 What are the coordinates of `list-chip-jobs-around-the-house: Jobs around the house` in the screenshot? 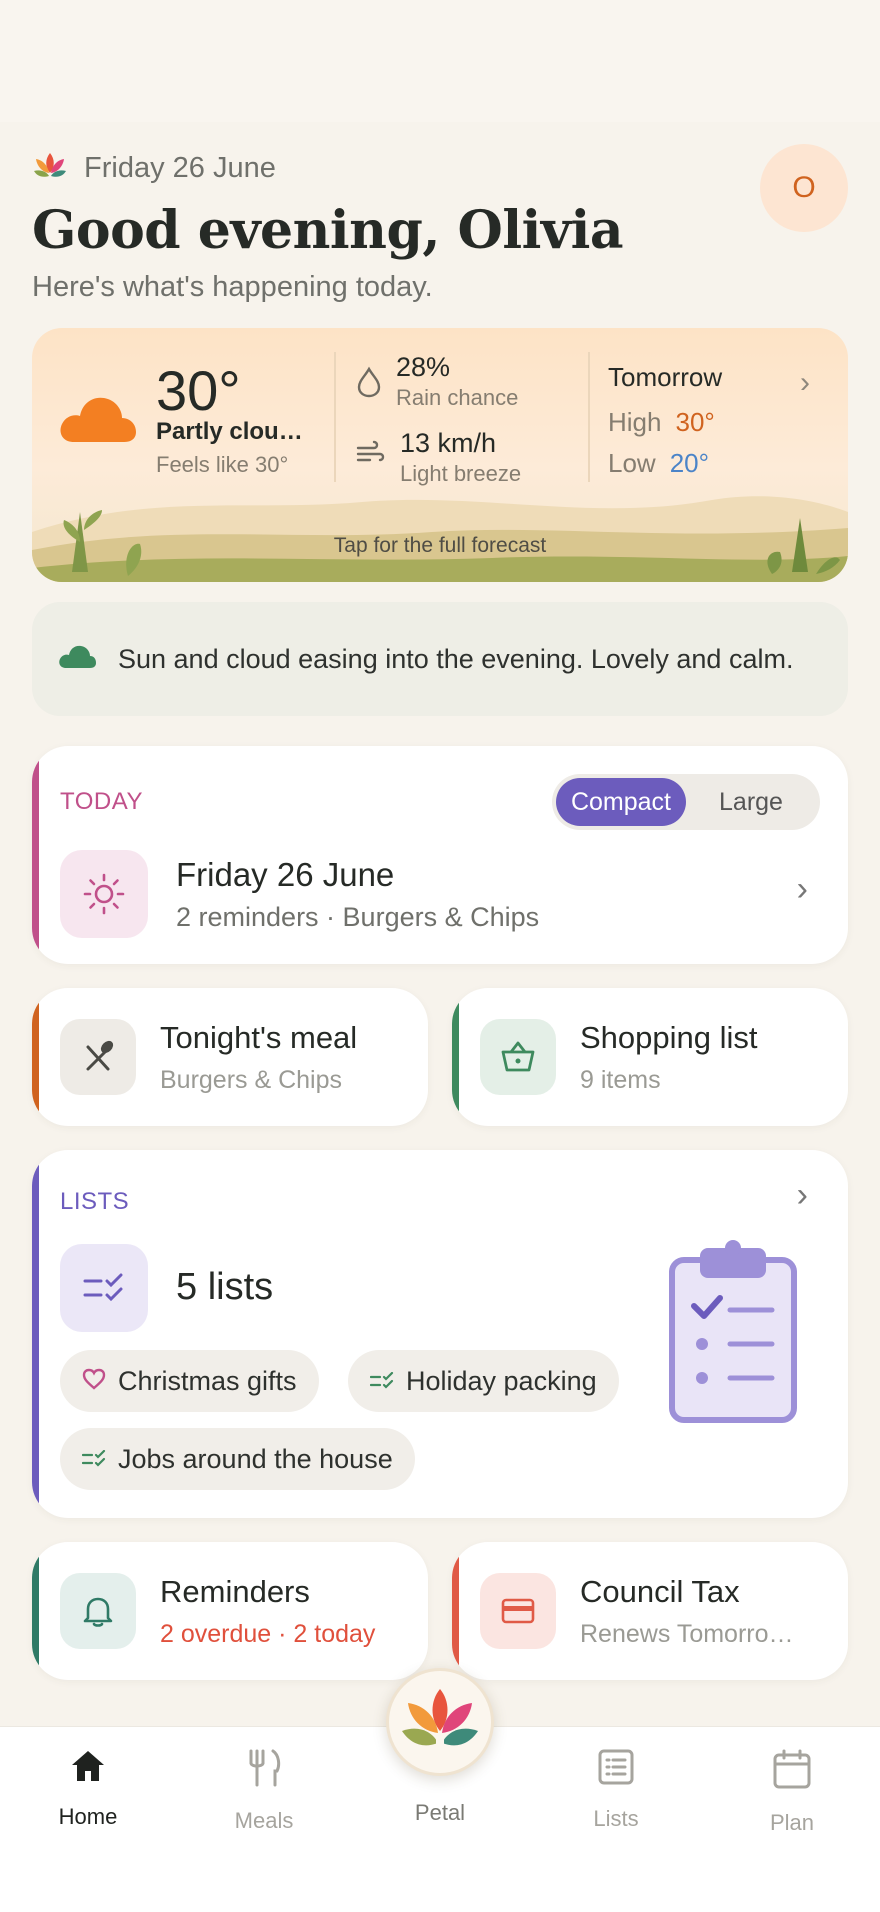 It's located at (237, 1459).